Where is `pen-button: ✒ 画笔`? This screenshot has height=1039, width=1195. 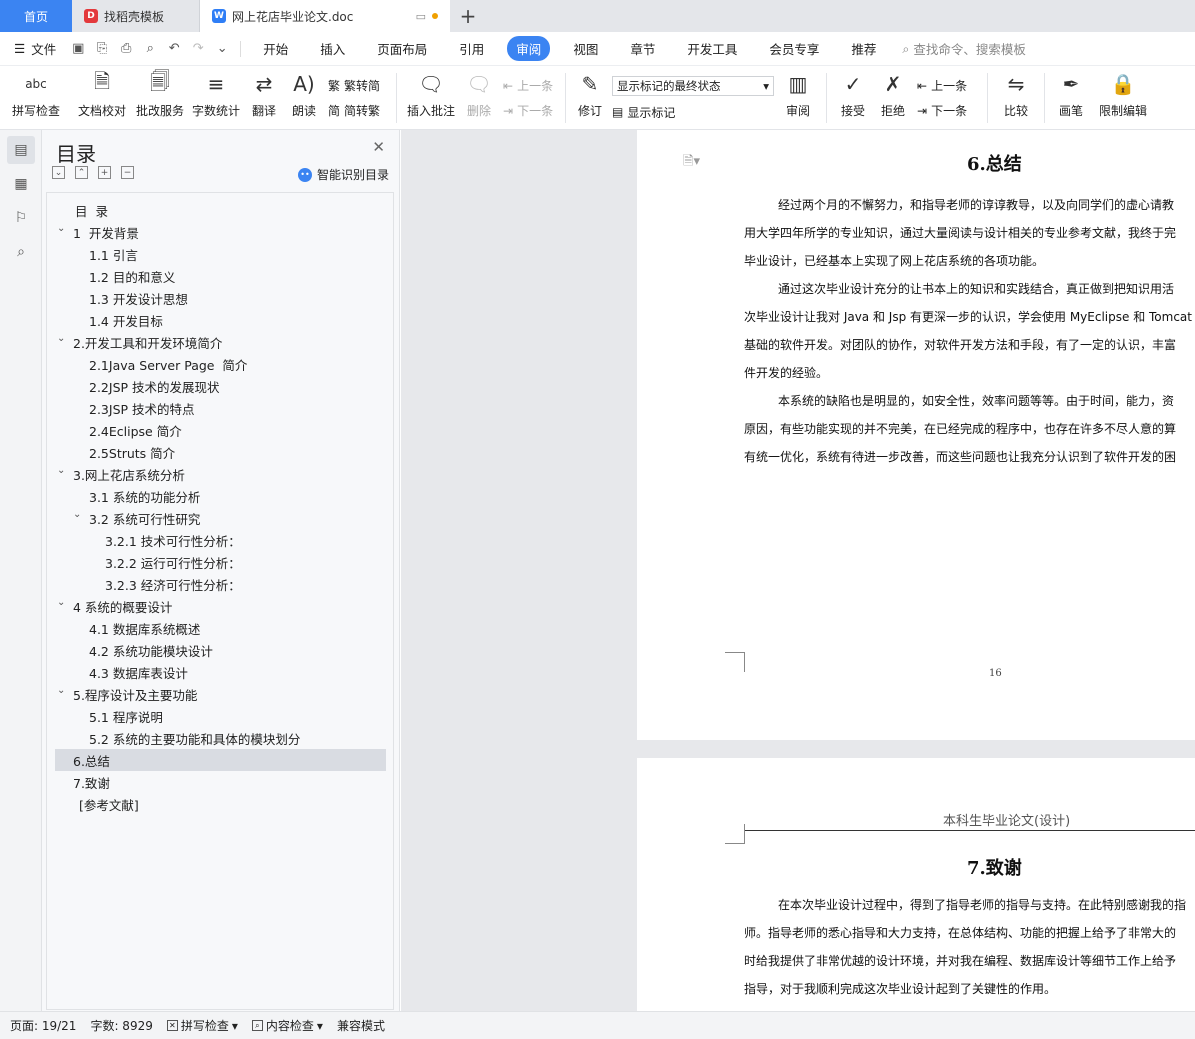 pen-button: ✒ 画笔 is located at coordinates (1071, 98).